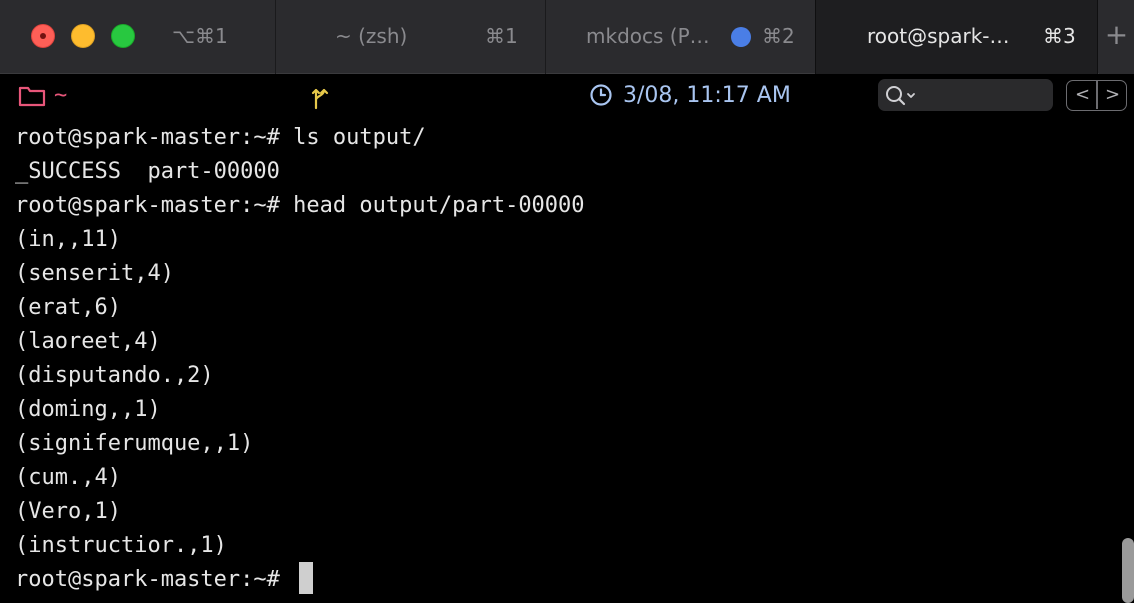 The width and height of the screenshot is (1134, 603). What do you see at coordinates (741, 37) in the screenshot?
I see `activity-dot-icon` at bounding box center [741, 37].